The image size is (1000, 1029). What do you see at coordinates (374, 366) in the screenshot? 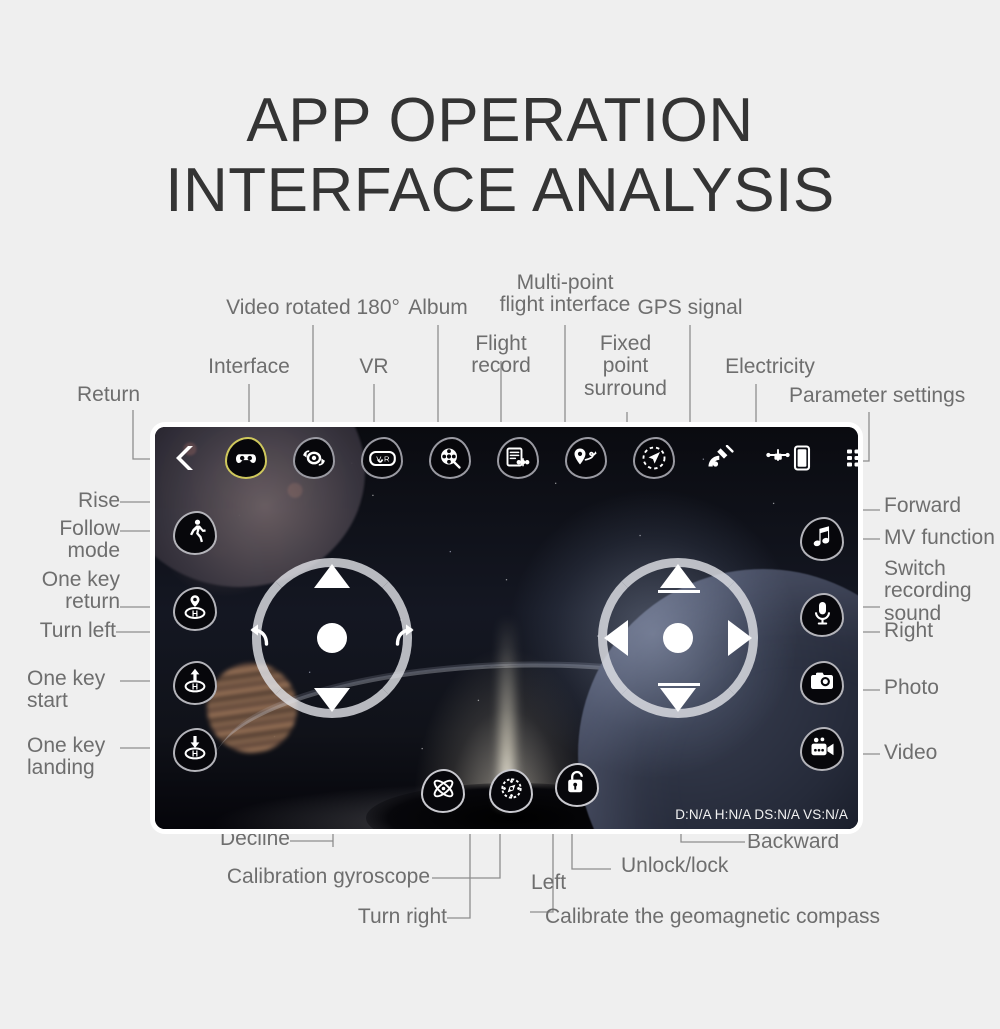
I see `label-vr: VR` at bounding box center [374, 366].